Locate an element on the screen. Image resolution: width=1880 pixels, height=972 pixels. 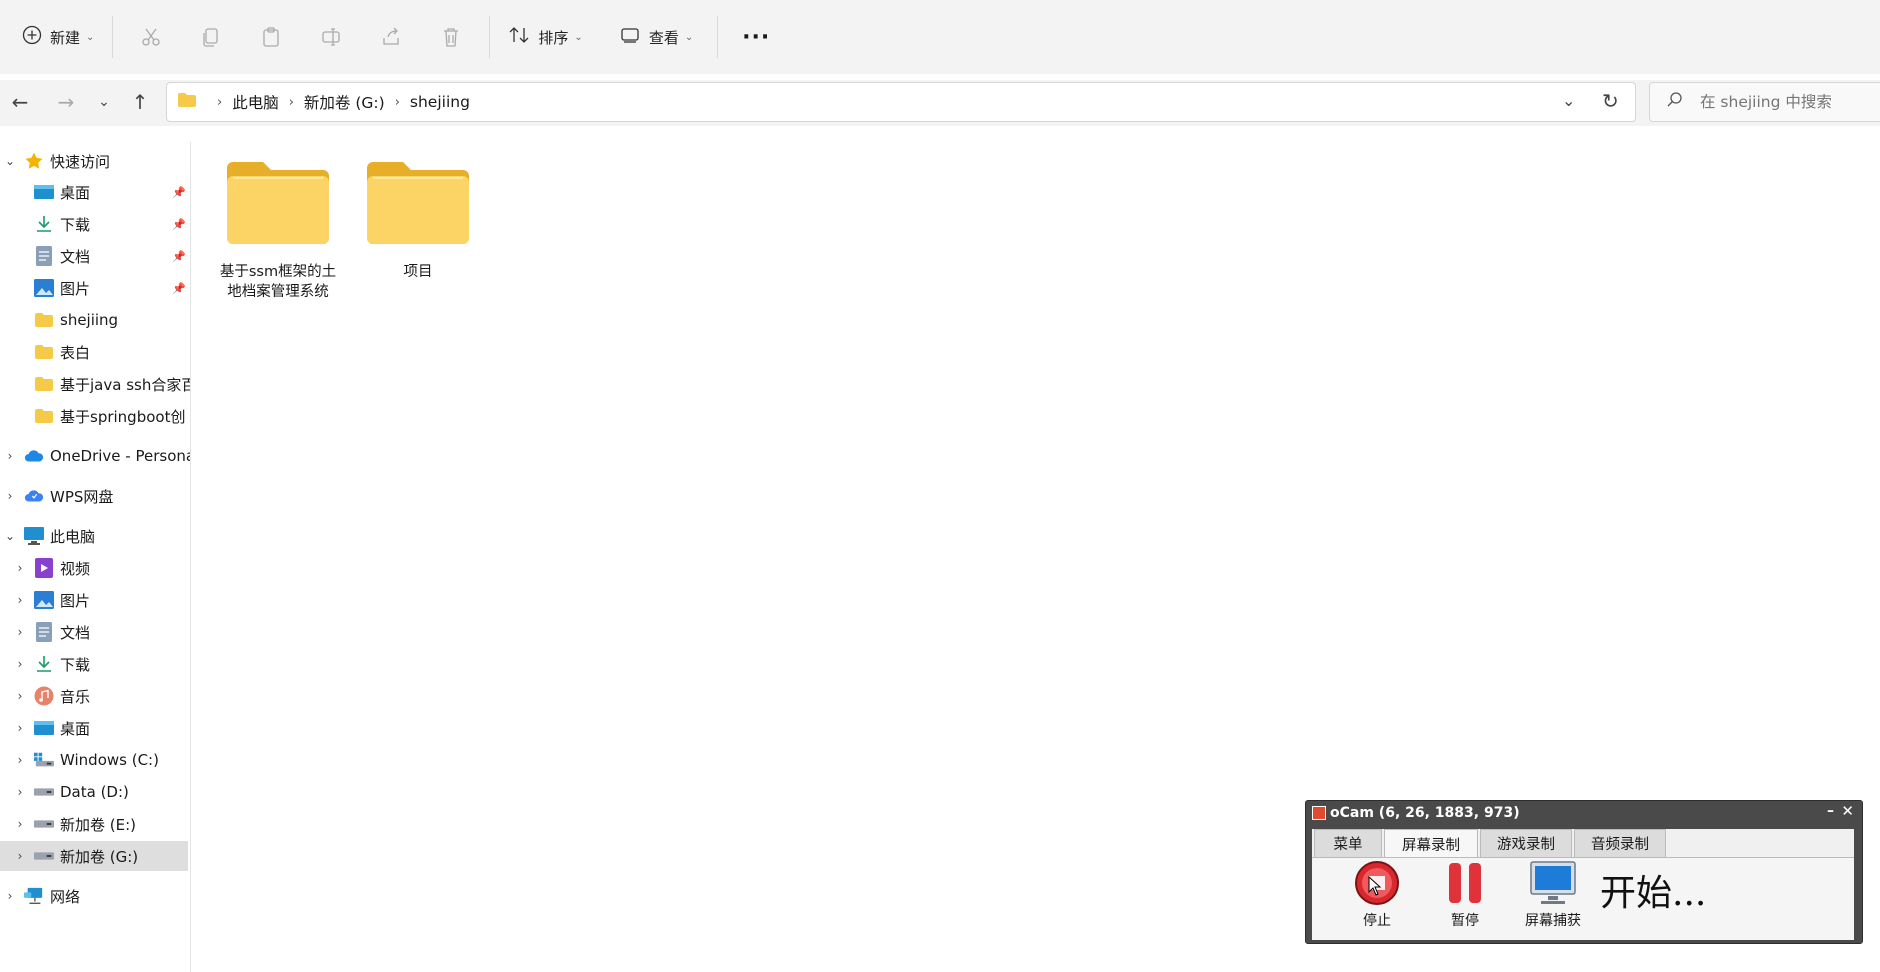
wps-cloud-icon is located at coordinates (34, 496).